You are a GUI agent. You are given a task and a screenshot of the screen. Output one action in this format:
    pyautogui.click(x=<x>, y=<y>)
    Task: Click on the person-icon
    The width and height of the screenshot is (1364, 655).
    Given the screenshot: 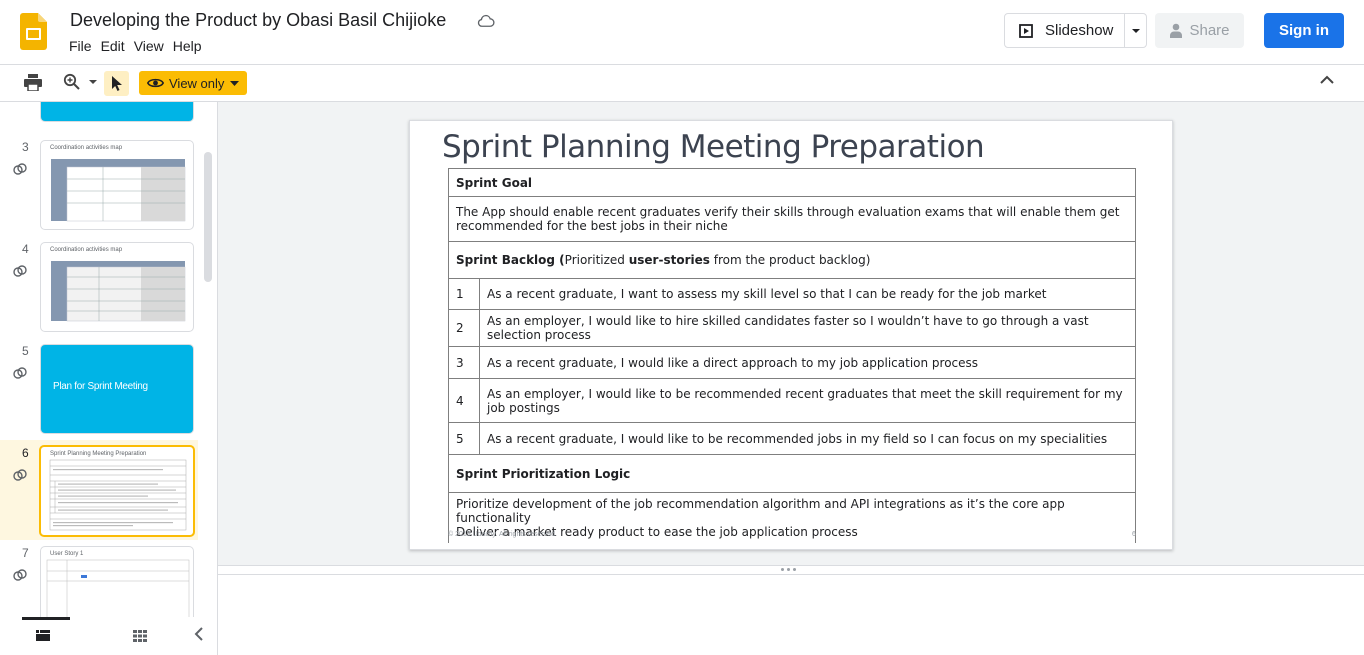 What is the action you would take?
    pyautogui.click(x=1176, y=30)
    